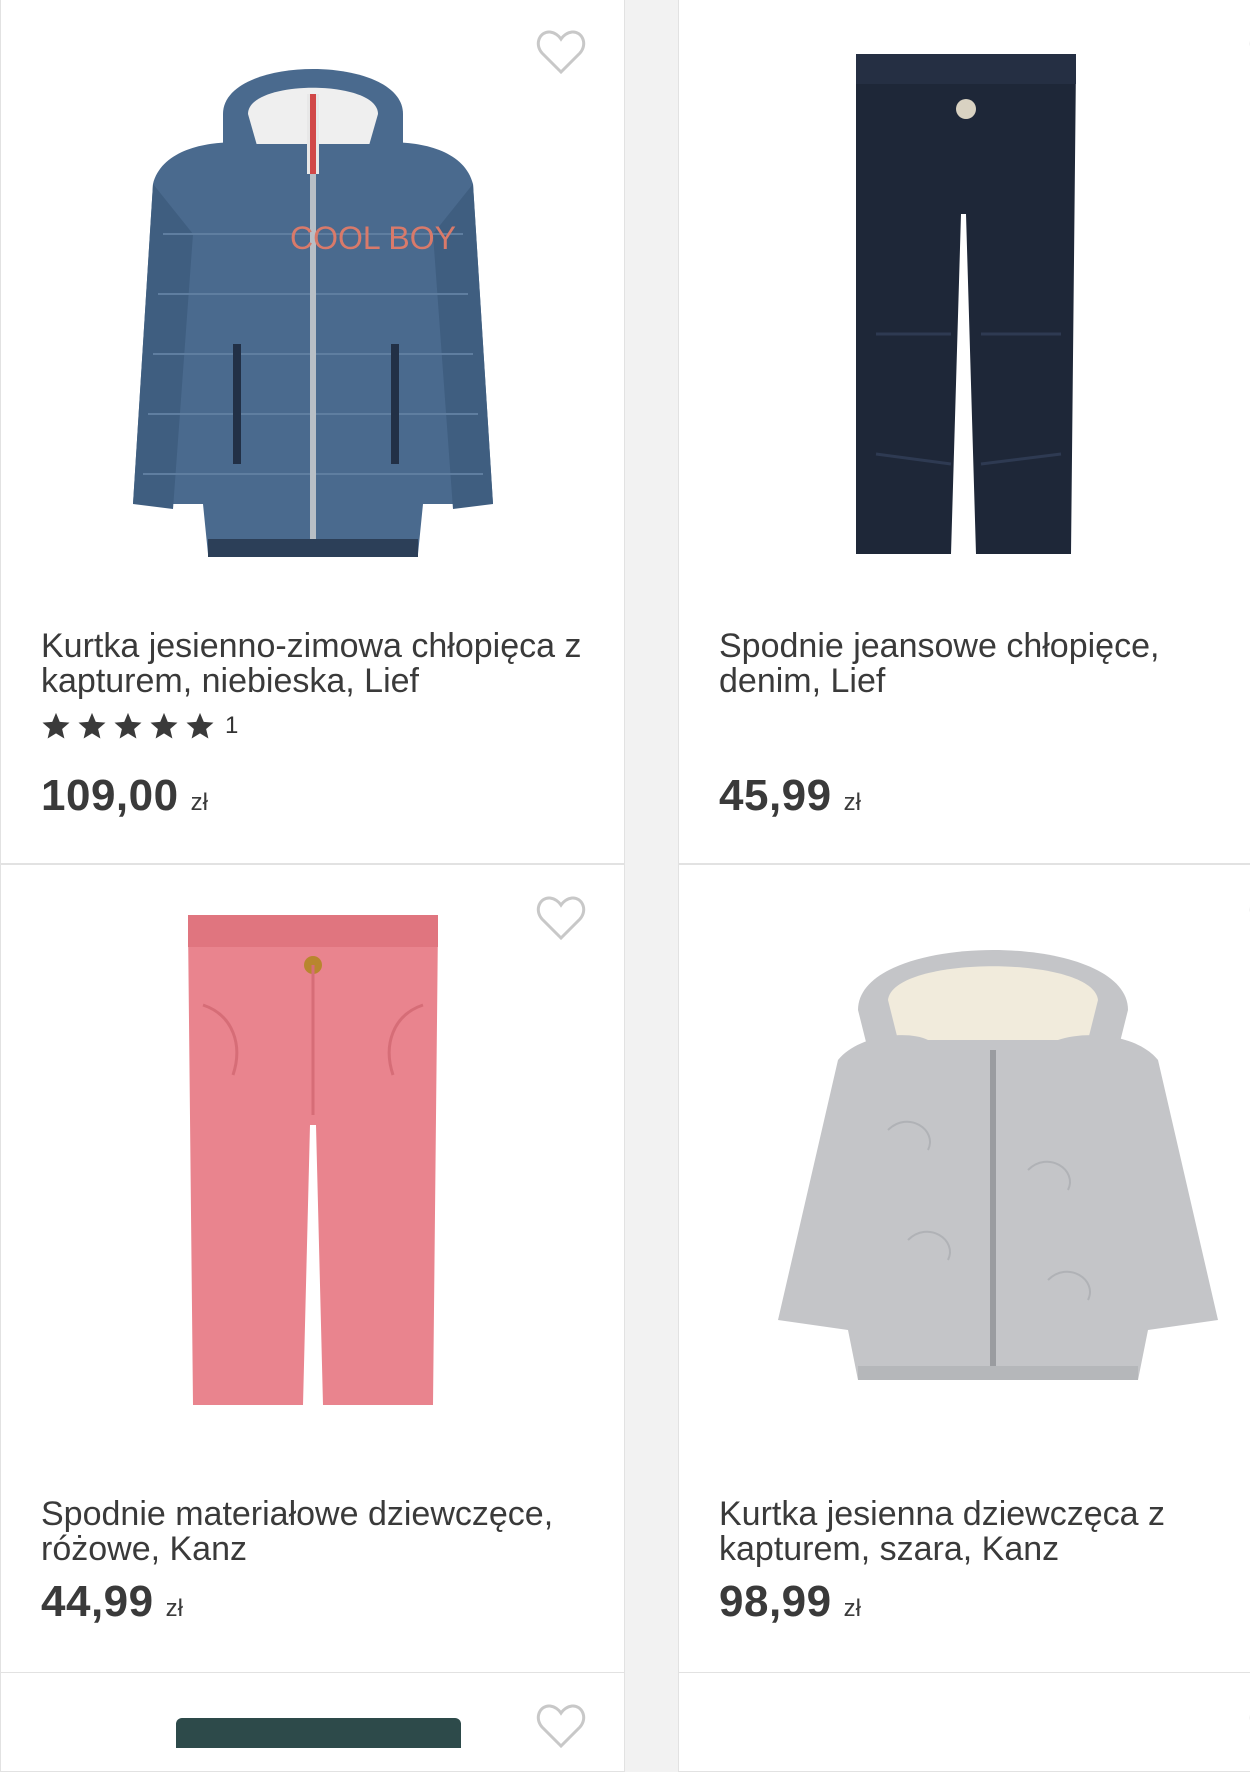 This screenshot has width=1250, height=1772. Describe the element at coordinates (561, 1726) in the screenshot. I see `heart-icon` at that location.